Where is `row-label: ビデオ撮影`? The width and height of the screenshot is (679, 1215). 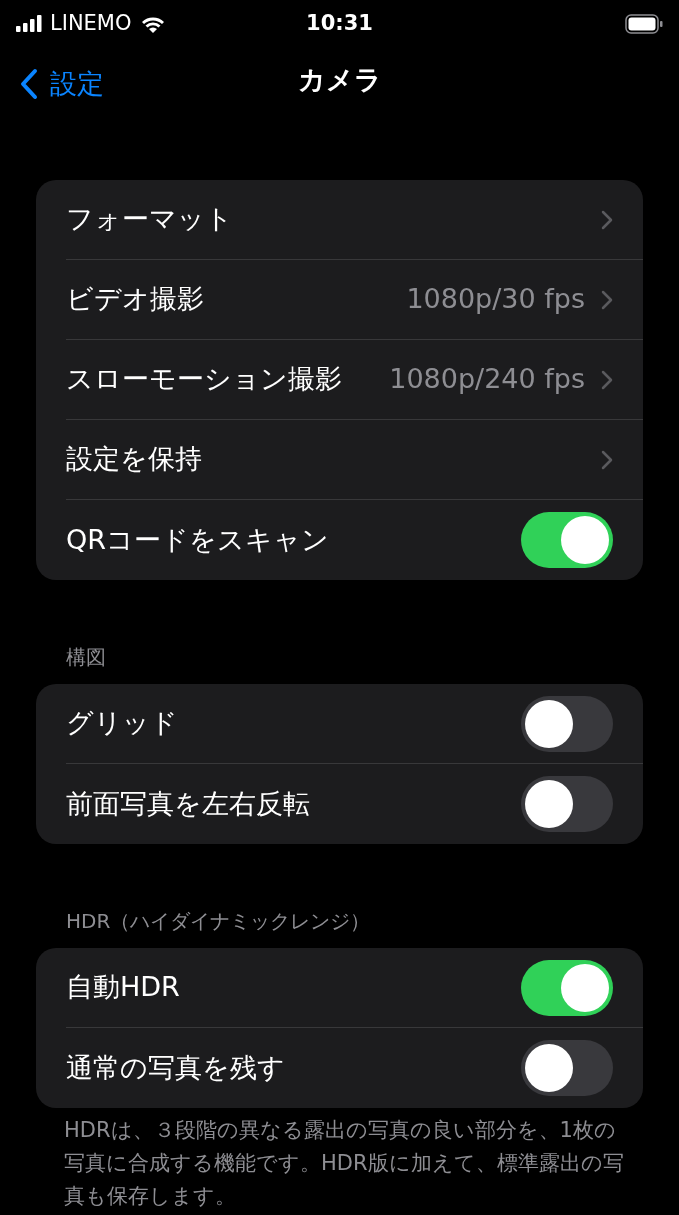 row-label: ビデオ撮影 is located at coordinates (135, 299).